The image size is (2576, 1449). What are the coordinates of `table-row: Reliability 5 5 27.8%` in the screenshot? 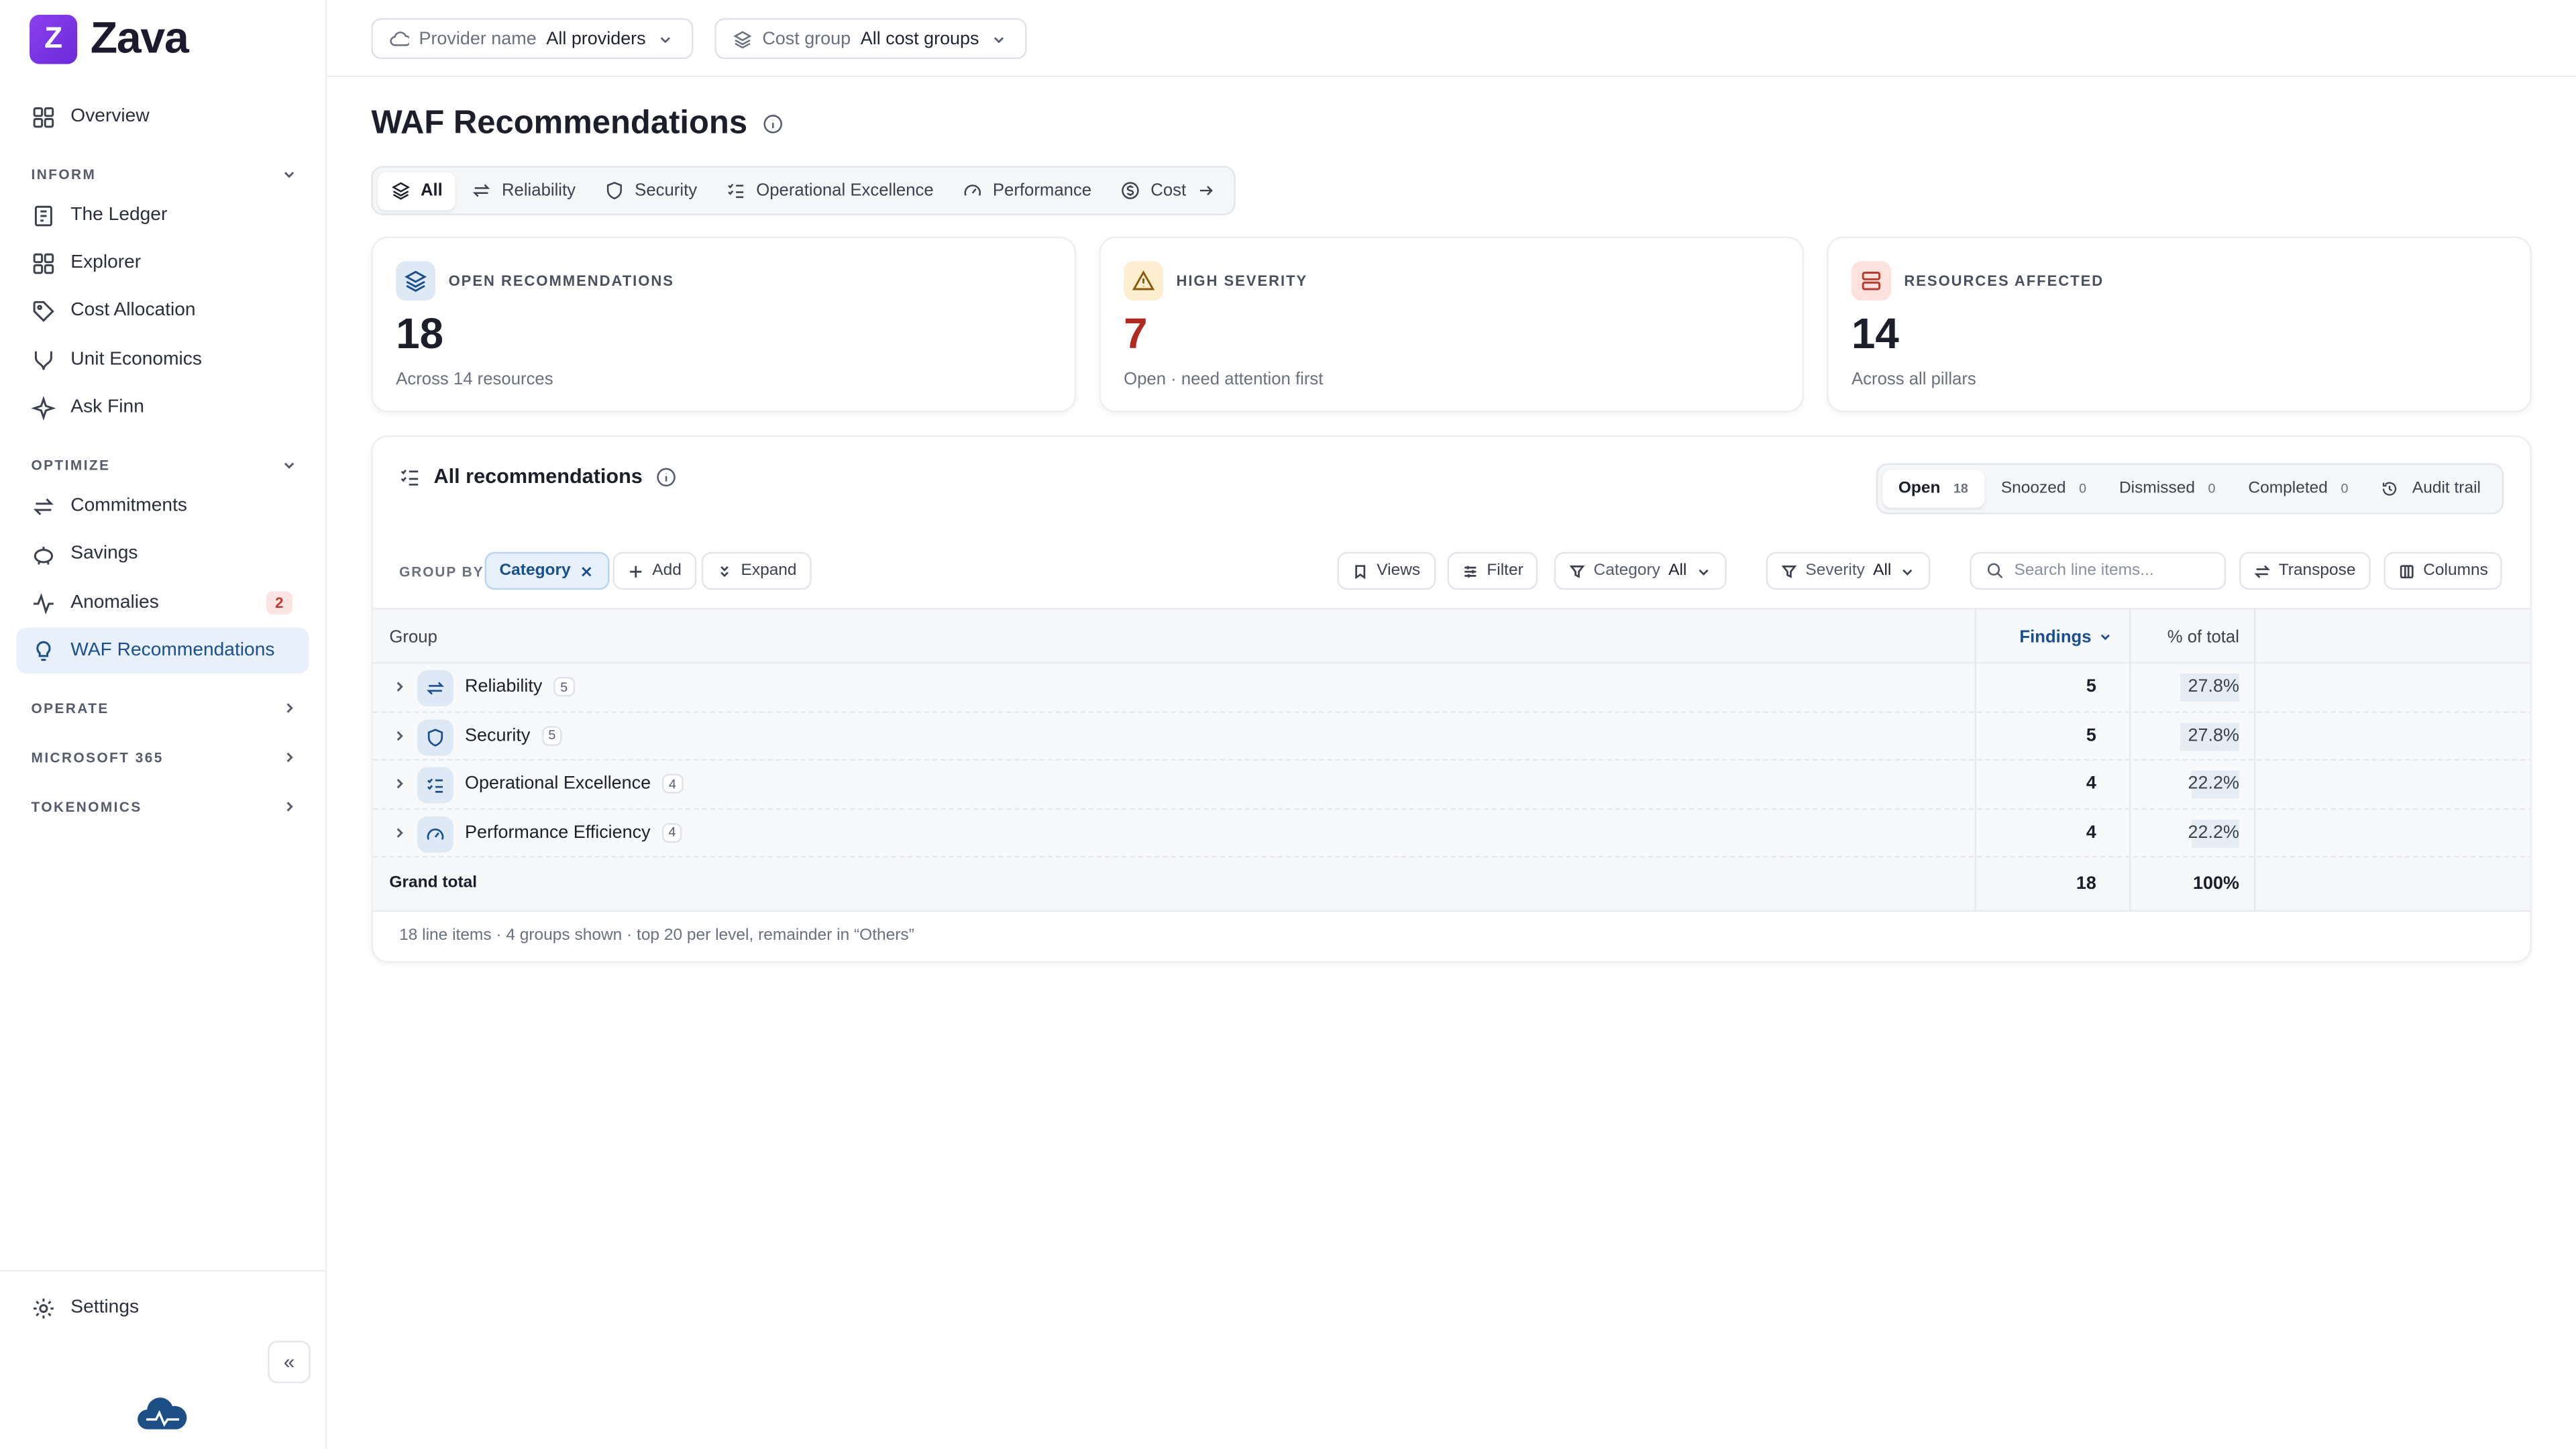 It's located at (1451, 687).